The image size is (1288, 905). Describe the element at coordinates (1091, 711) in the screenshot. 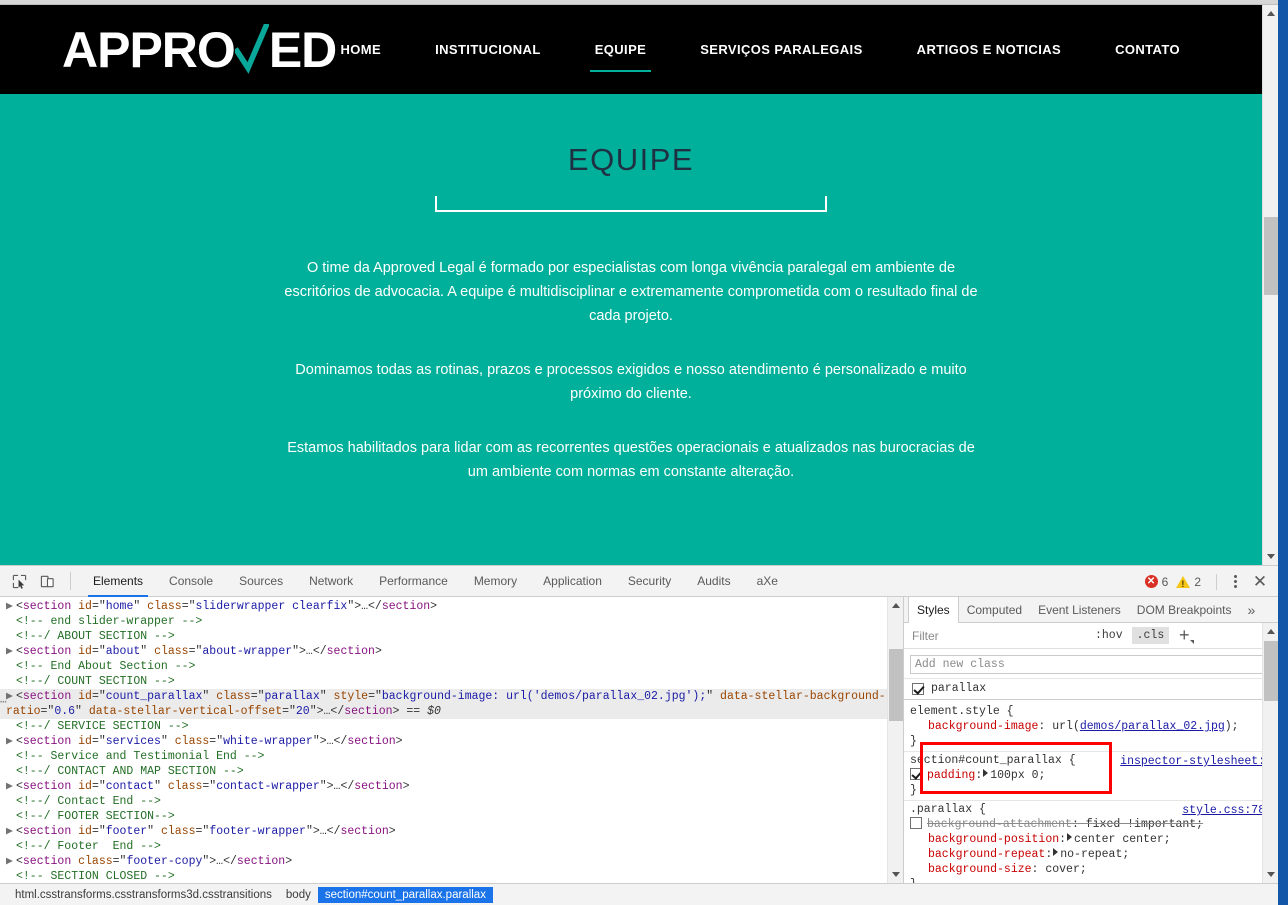

I see `rule-selector: element.style {` at that location.